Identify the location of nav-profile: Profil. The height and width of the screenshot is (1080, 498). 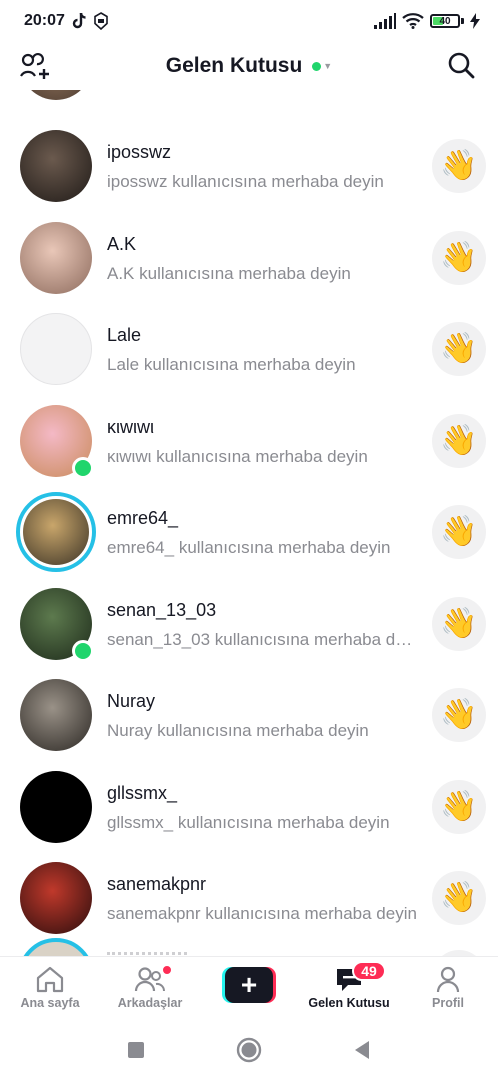
(448, 989).